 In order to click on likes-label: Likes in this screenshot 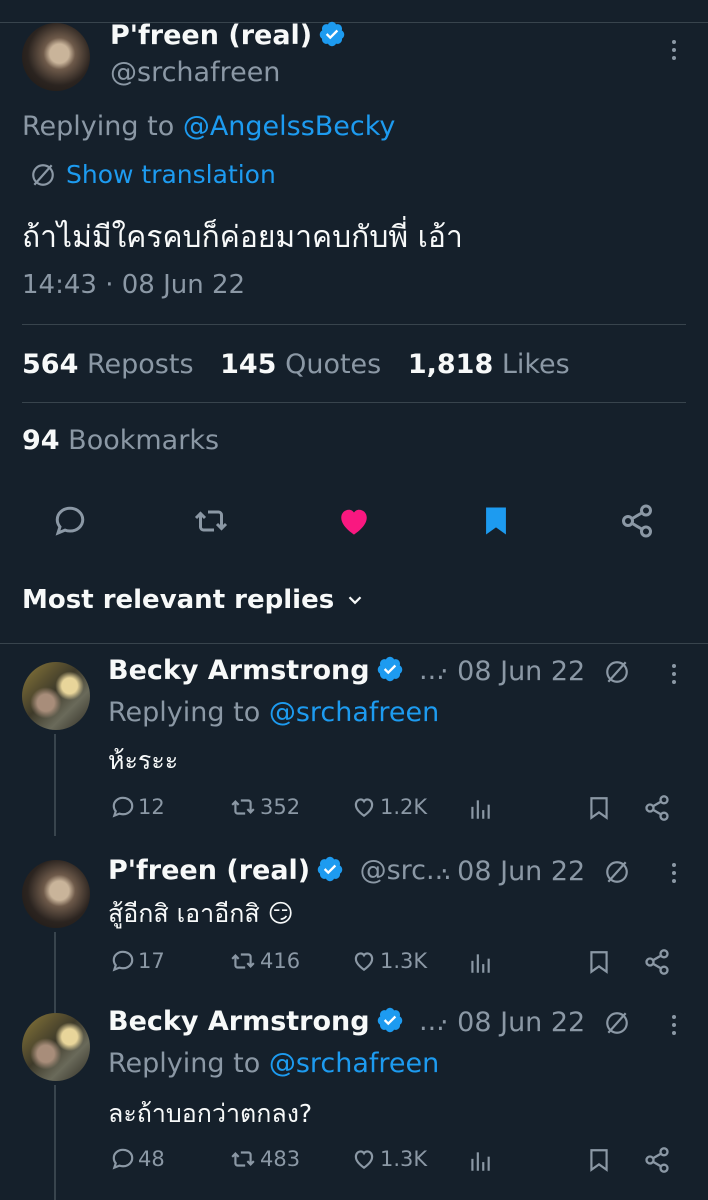, I will do `click(535, 364)`.